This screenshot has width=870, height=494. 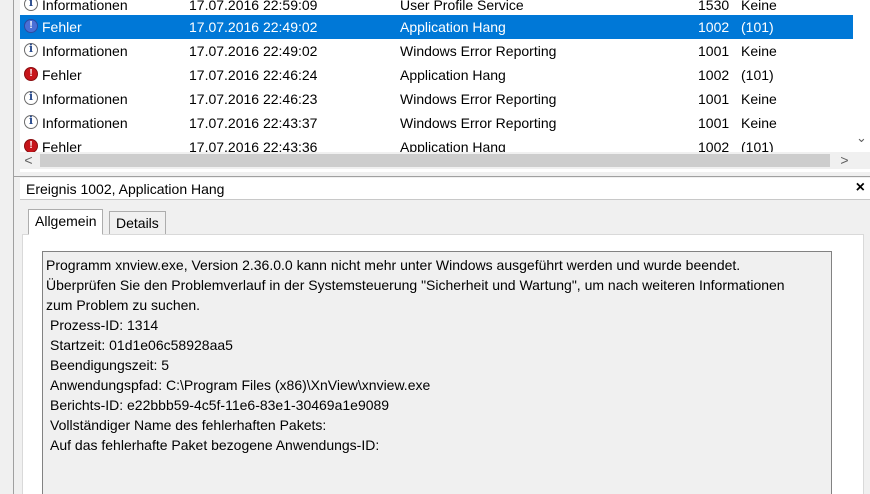 What do you see at coordinates (110, 365) in the screenshot?
I see `description-line: Beendigungszeit: 5` at bounding box center [110, 365].